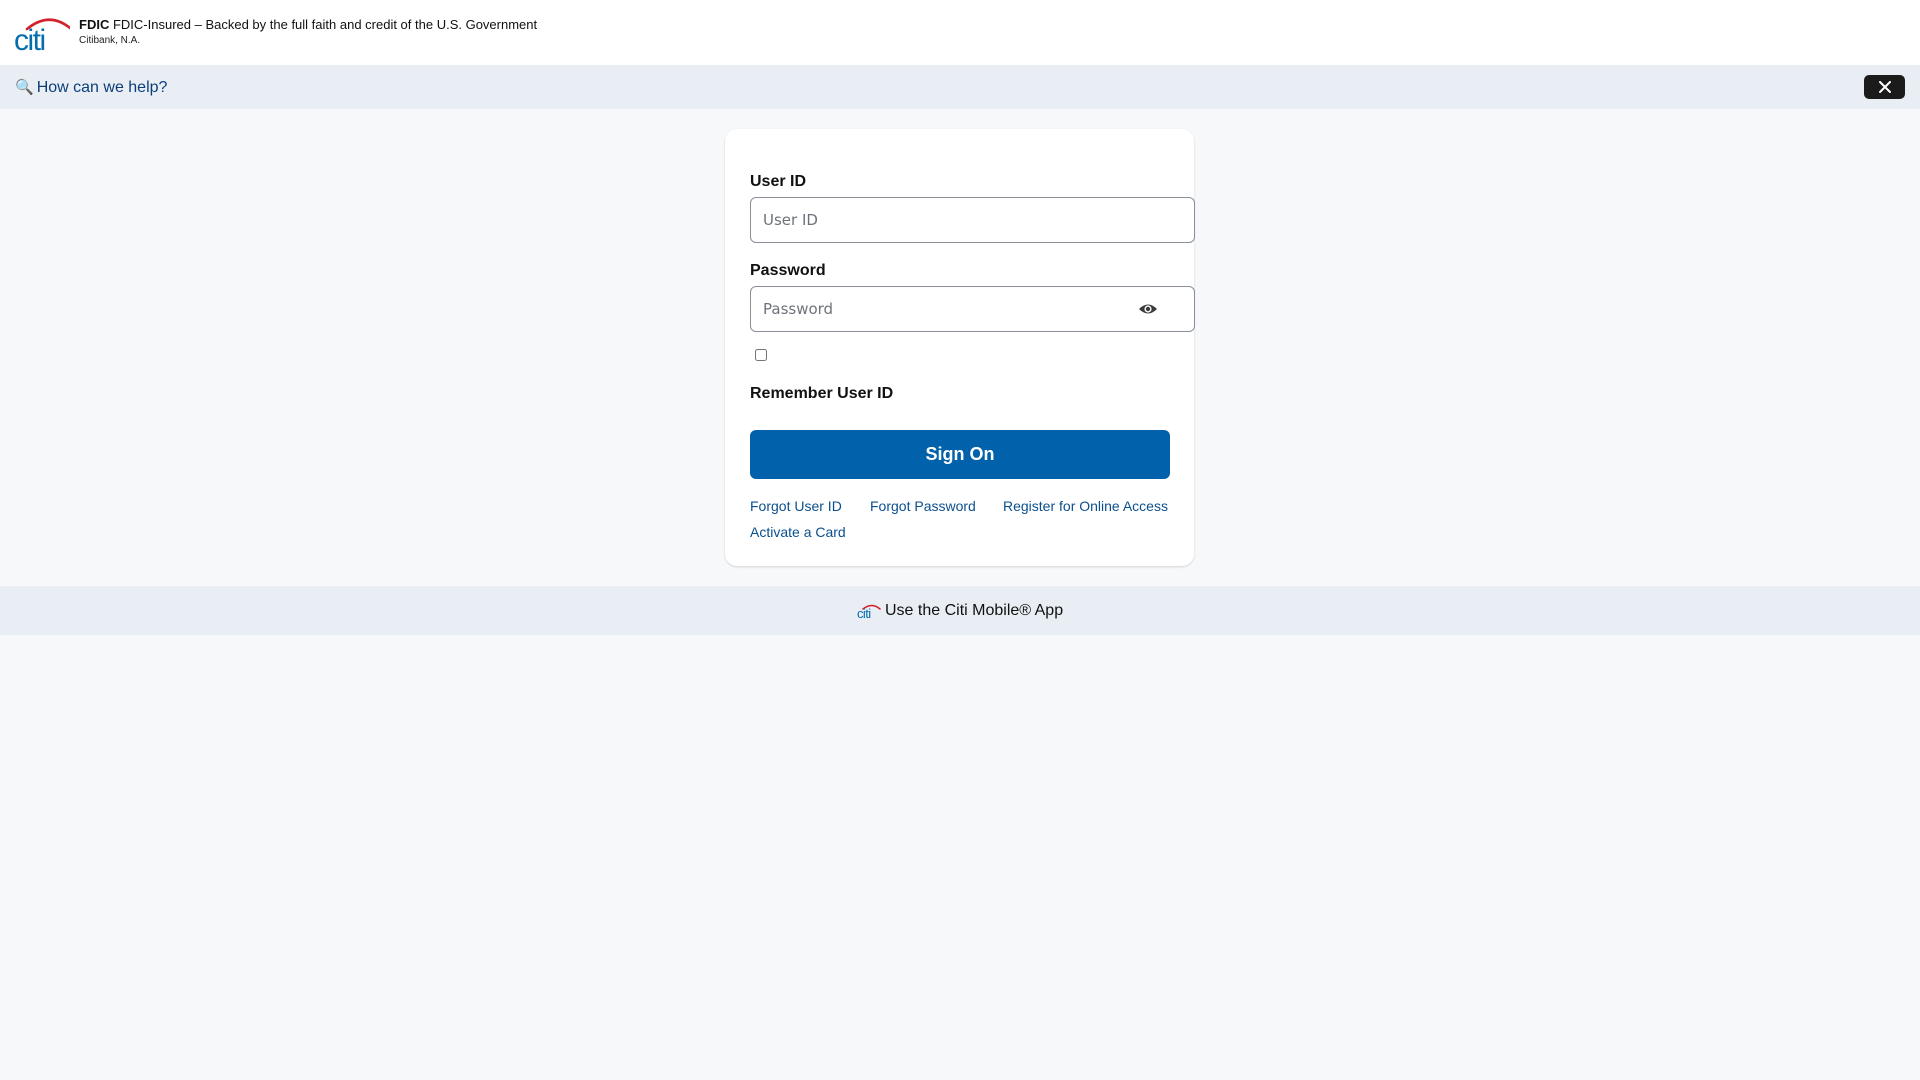  Describe the element at coordinates (796, 506) in the screenshot. I see `forgot-user-id-link: Forgot User ID` at that location.